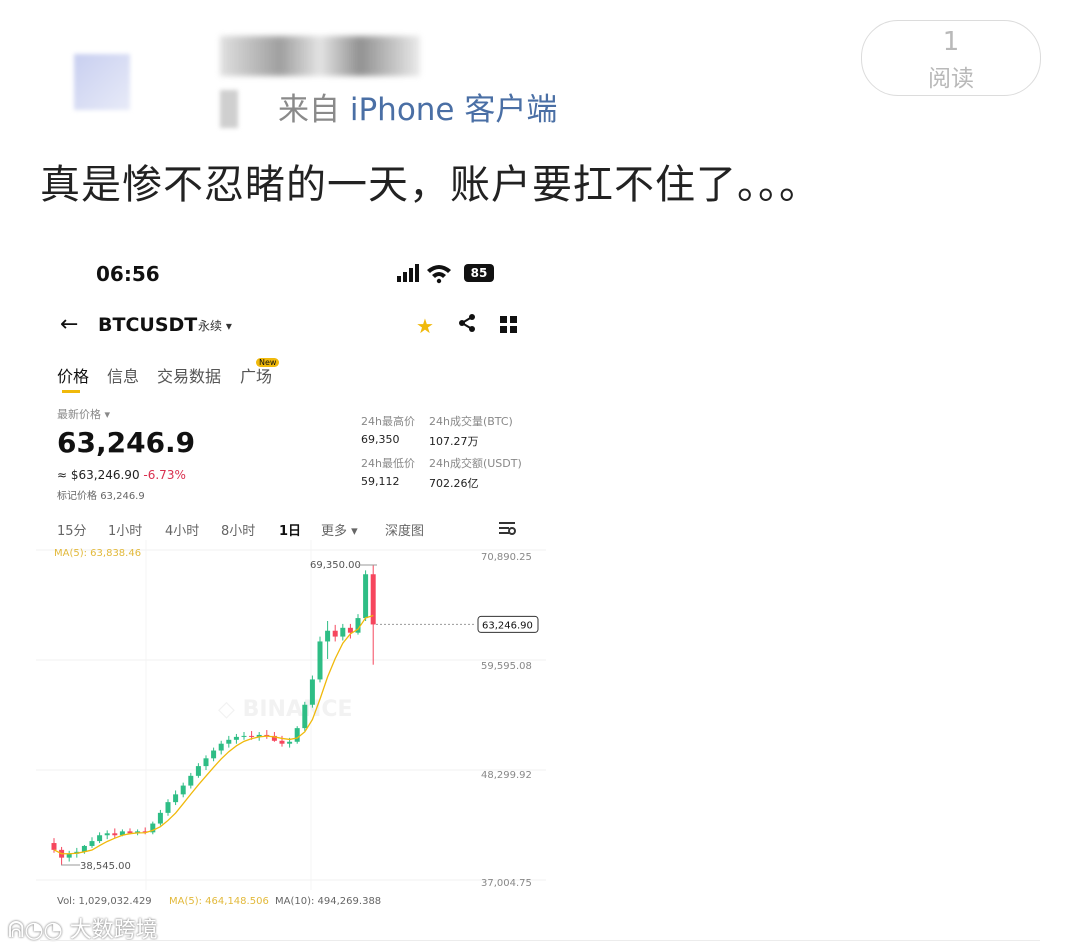  What do you see at coordinates (454, 441) in the screenshot?
I see `vol-btc-value: 107.27万` at bounding box center [454, 441].